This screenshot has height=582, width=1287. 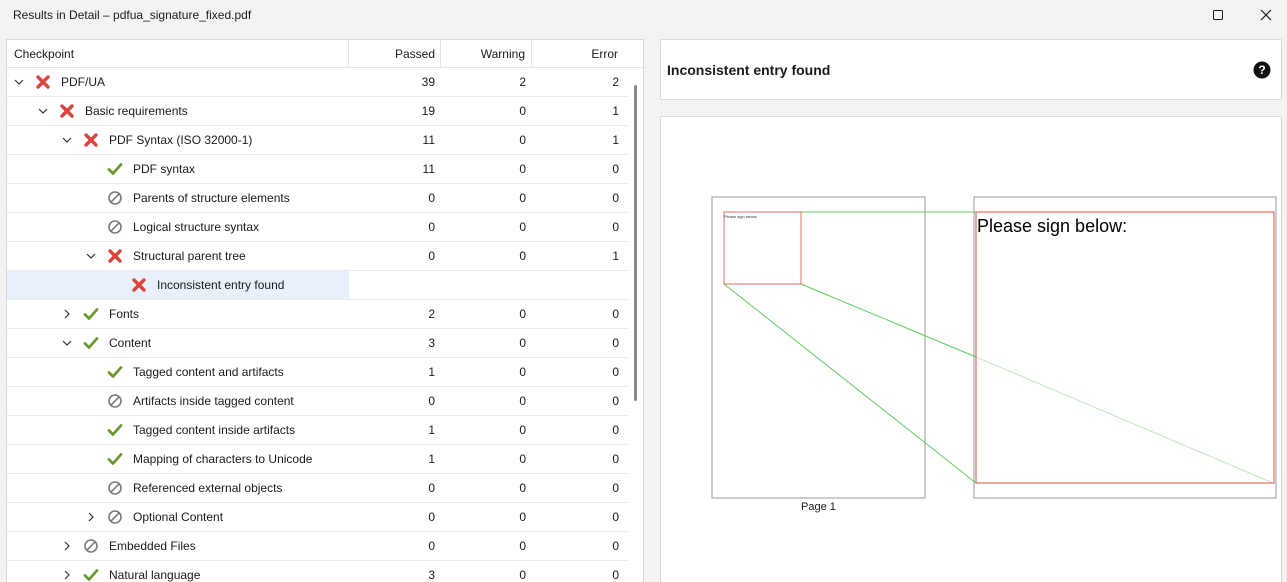 What do you see at coordinates (317, 198) in the screenshot?
I see `tree-row: Parents of structure elements 0 0 0` at bounding box center [317, 198].